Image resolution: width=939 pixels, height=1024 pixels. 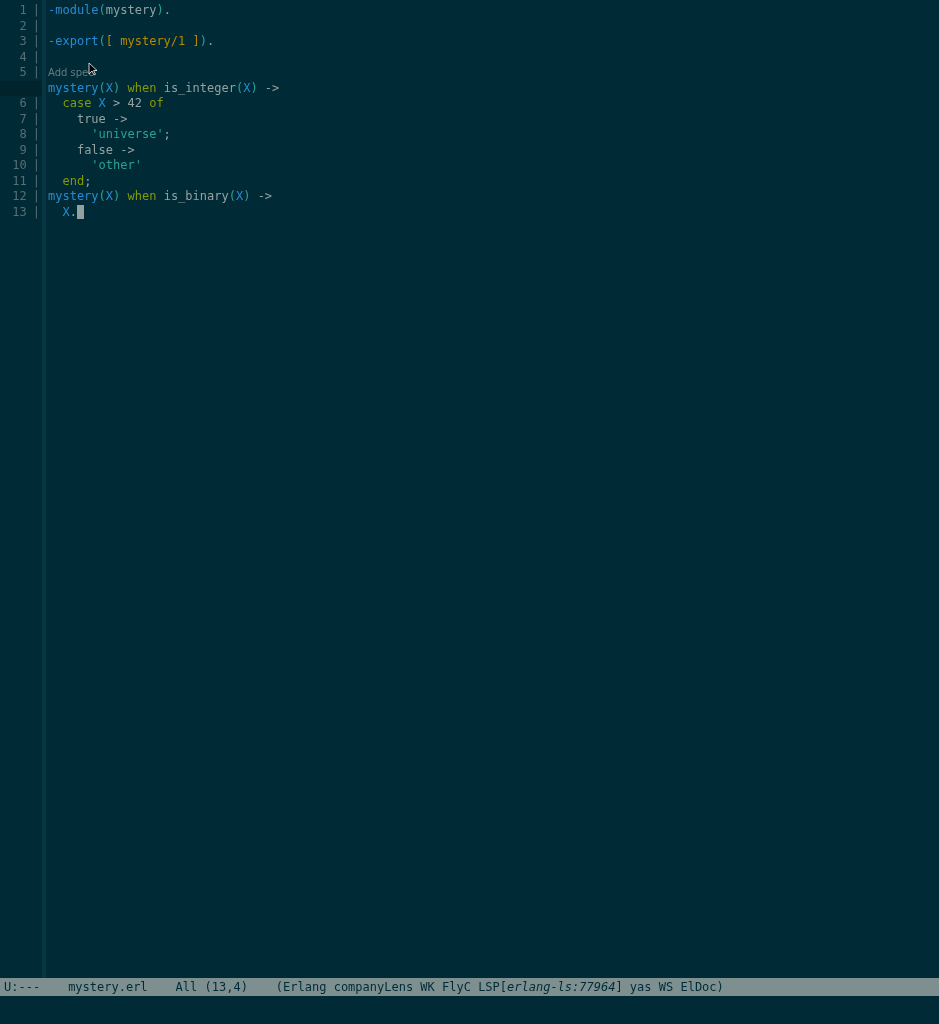 What do you see at coordinates (23, 73) in the screenshot?
I see `line-number: 5` at bounding box center [23, 73].